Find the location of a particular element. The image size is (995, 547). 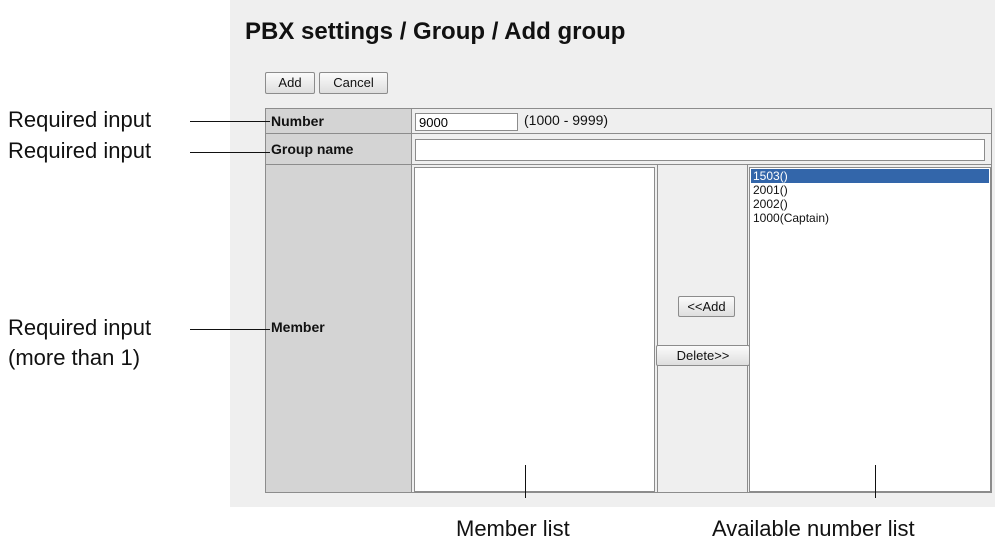

cancel-button: Cancel is located at coordinates (353, 83).